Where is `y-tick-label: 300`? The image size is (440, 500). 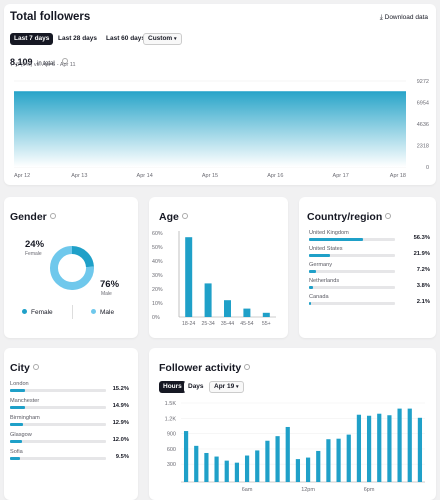
y-tick-label: 300 is located at coordinates (171, 465).